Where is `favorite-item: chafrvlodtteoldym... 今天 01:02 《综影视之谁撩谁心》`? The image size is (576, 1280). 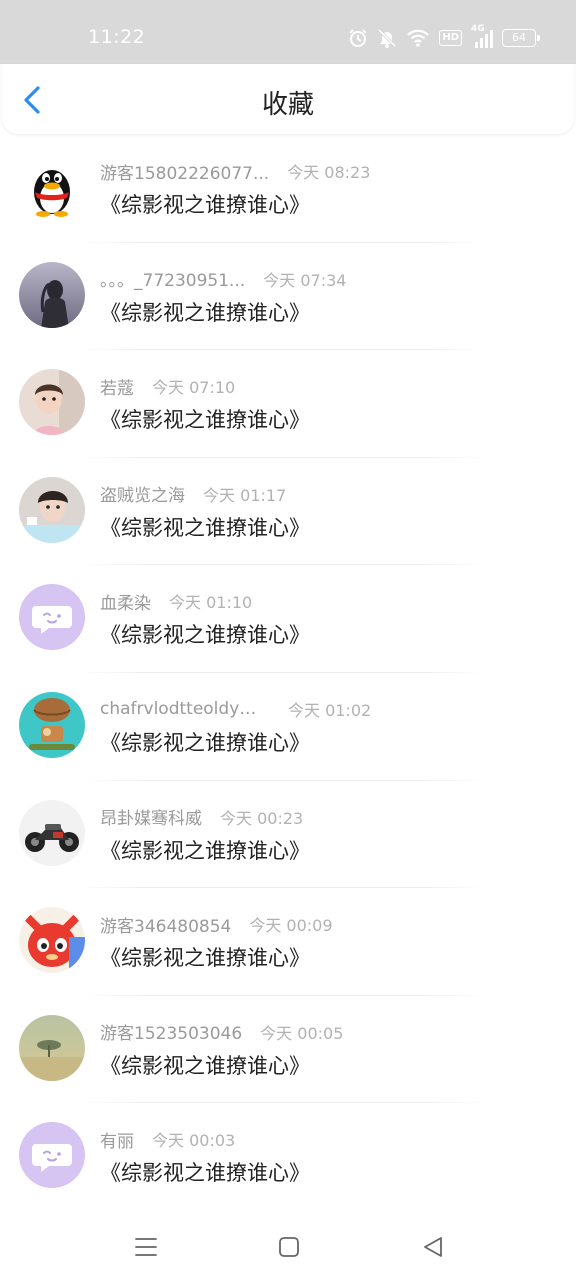
favorite-item: chafrvlodtteoldym... 今天 01:02 《综影视之谁撩谁心》 is located at coordinates (288, 727).